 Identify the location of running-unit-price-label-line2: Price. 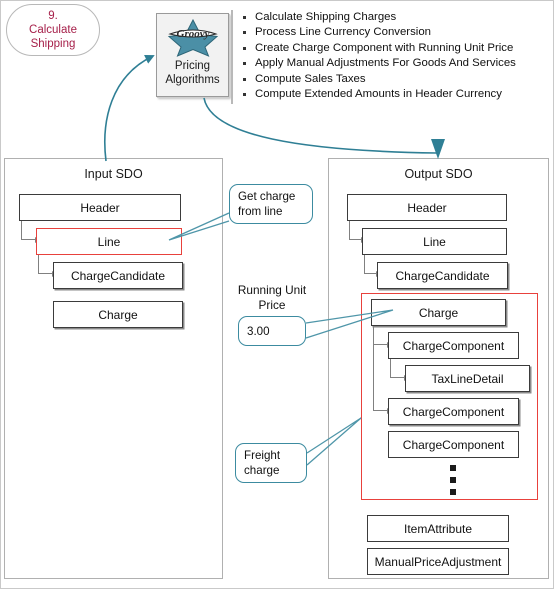
(272, 304).